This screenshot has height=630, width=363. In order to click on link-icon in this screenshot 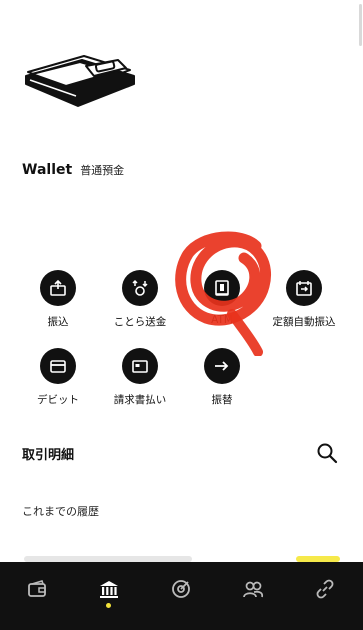, I will do `click(325, 589)`.